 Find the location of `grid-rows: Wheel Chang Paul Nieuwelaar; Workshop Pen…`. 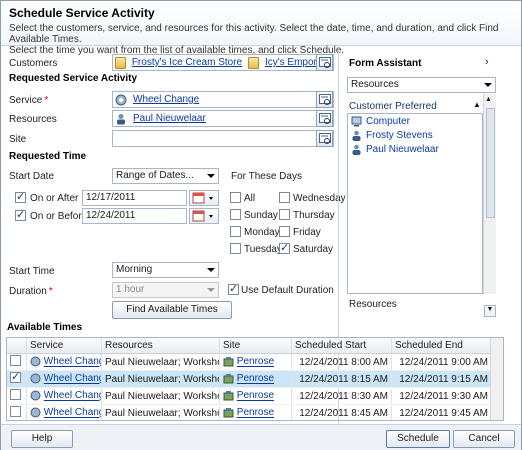

grid-rows: Wheel Chang Paul Nieuwelaar; Workshop Pen… is located at coordinates (255, 386).